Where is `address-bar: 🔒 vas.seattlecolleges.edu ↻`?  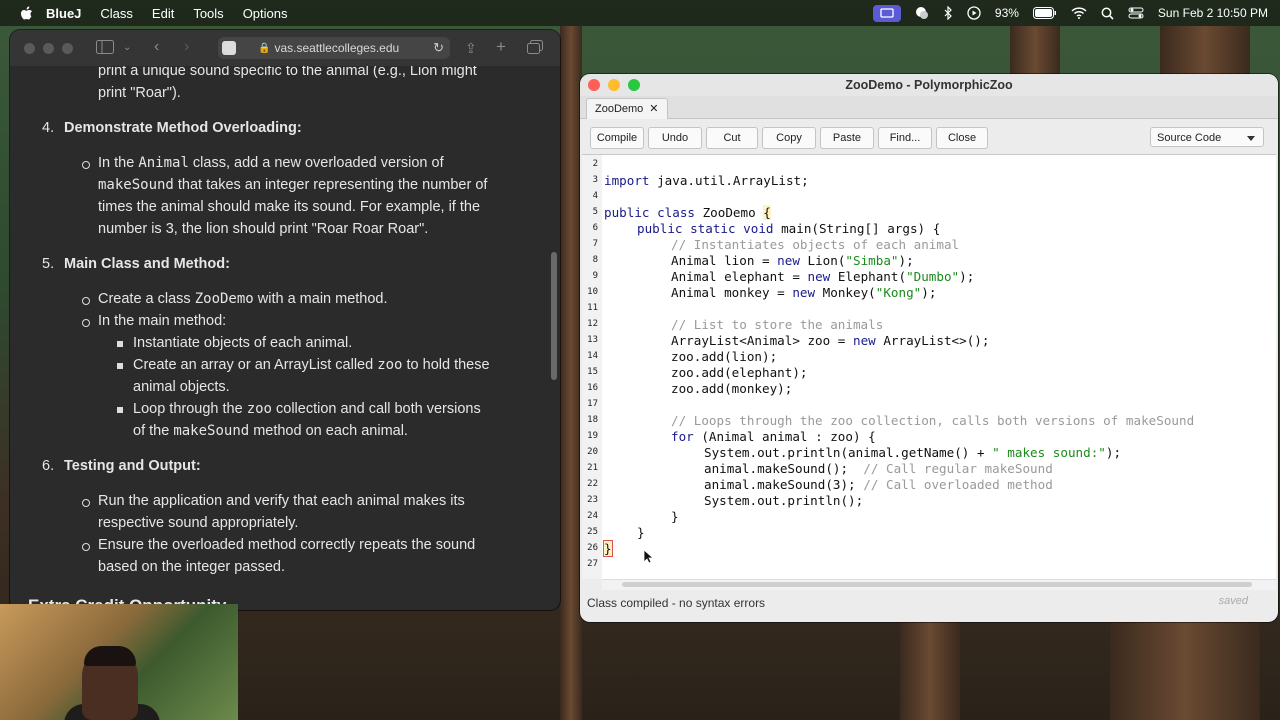 address-bar: 🔒 vas.seattlecolleges.edu ↻ is located at coordinates (334, 48).